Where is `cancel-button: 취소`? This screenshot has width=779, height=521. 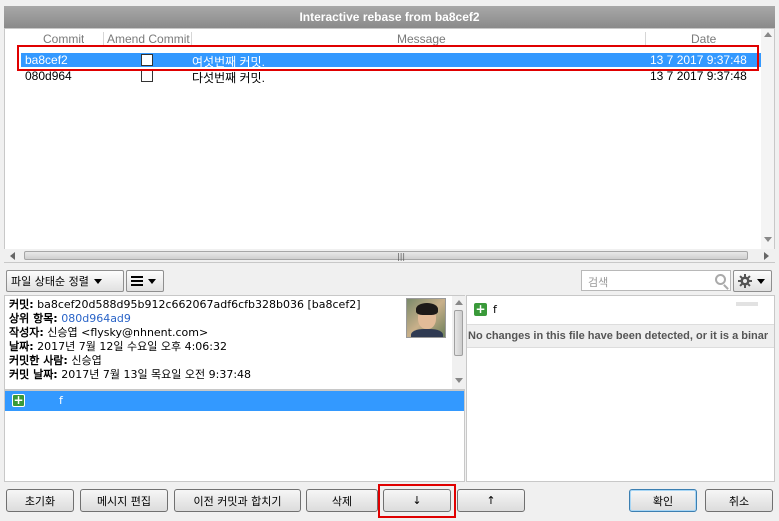 cancel-button: 취소 is located at coordinates (739, 500).